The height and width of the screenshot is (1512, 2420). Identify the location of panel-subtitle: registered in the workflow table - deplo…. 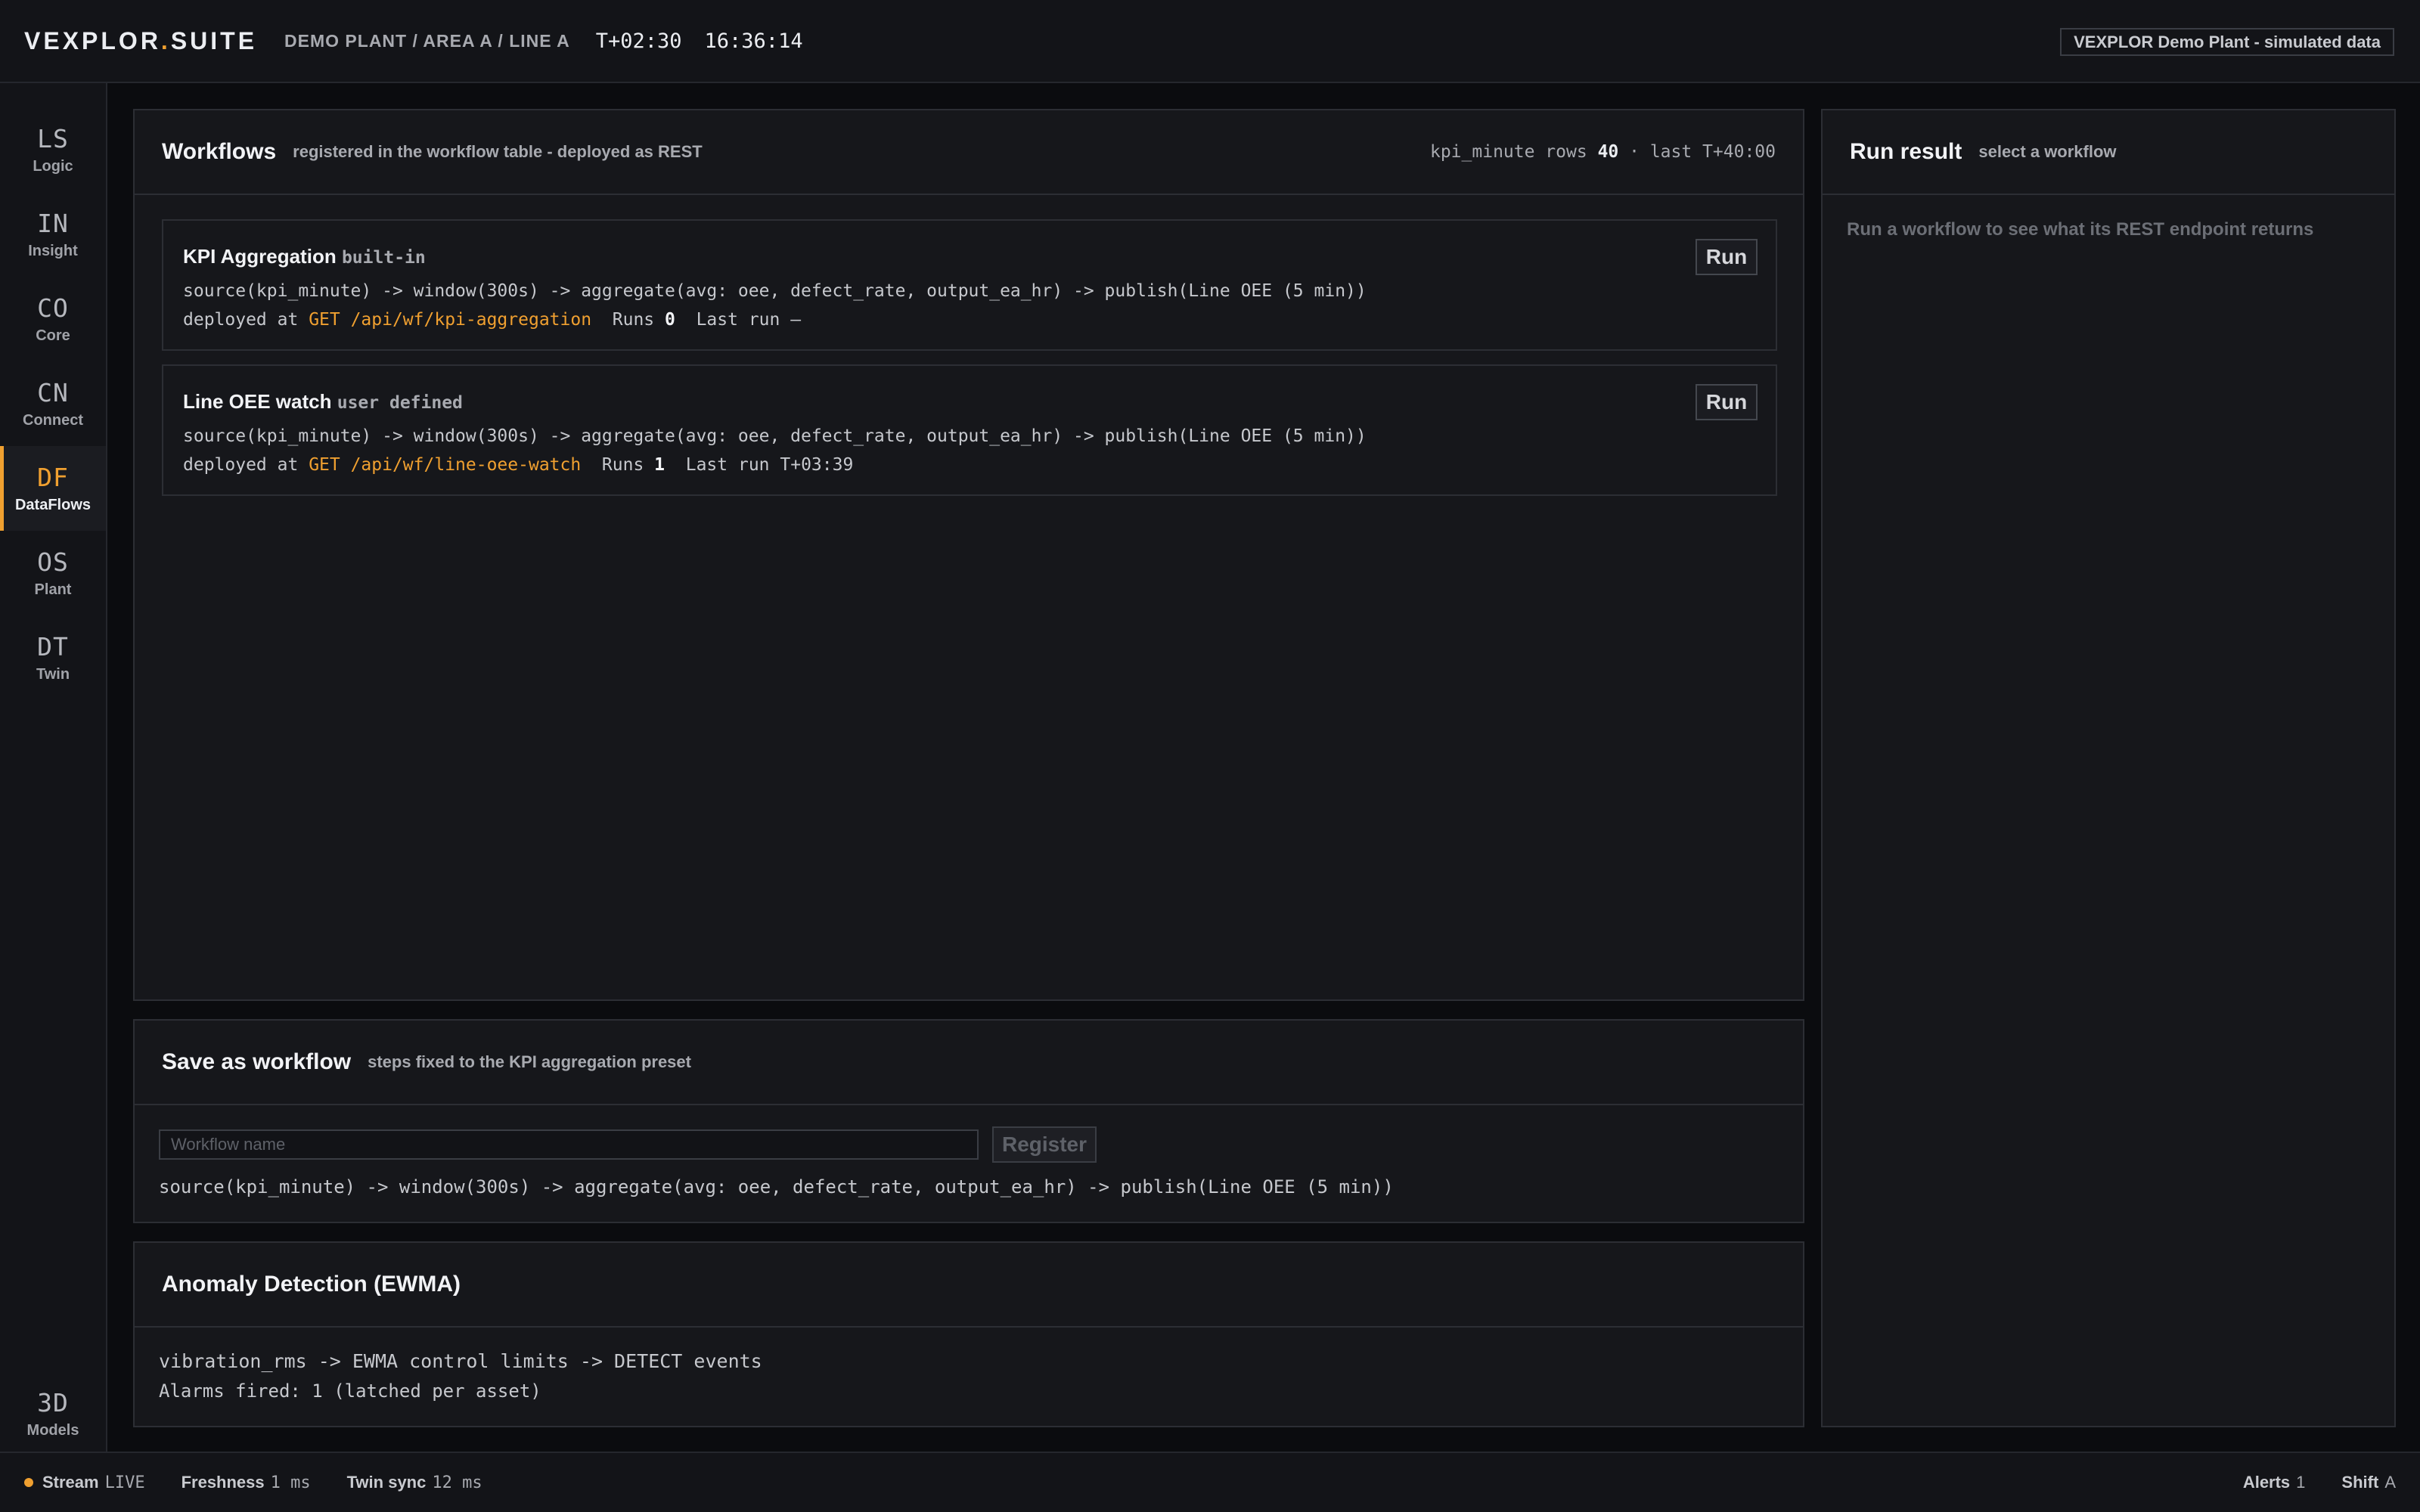
(498, 151).